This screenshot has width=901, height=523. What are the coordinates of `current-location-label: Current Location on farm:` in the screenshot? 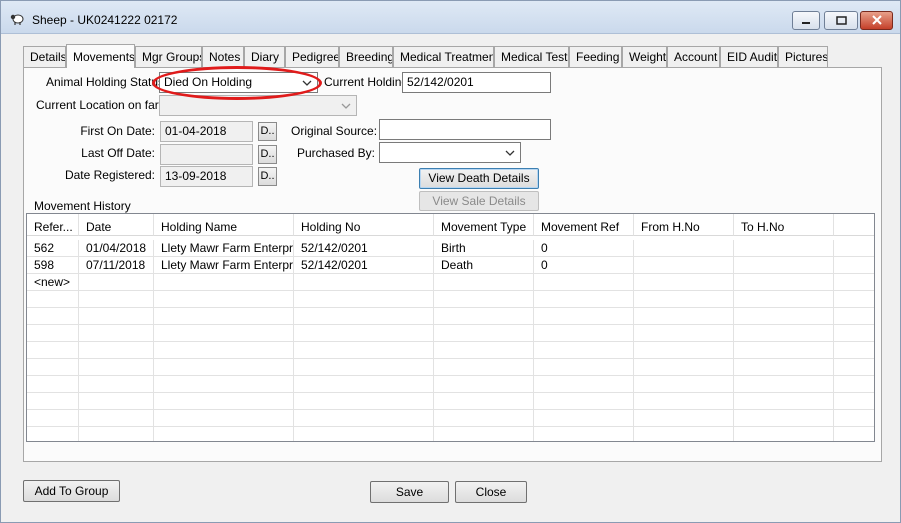 It's located at (104, 105).